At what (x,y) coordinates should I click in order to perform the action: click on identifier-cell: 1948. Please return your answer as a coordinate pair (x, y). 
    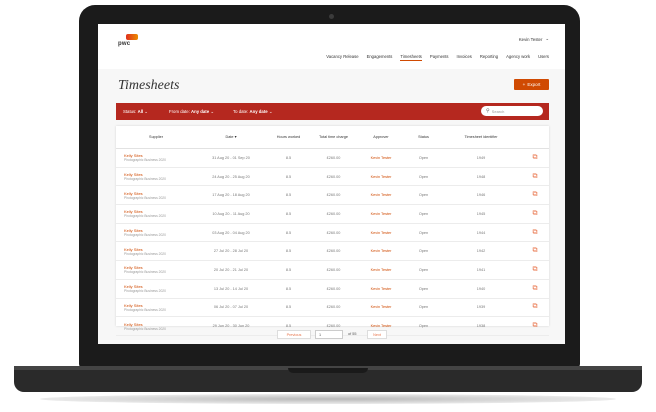
    Looking at the image, I should click on (481, 177).